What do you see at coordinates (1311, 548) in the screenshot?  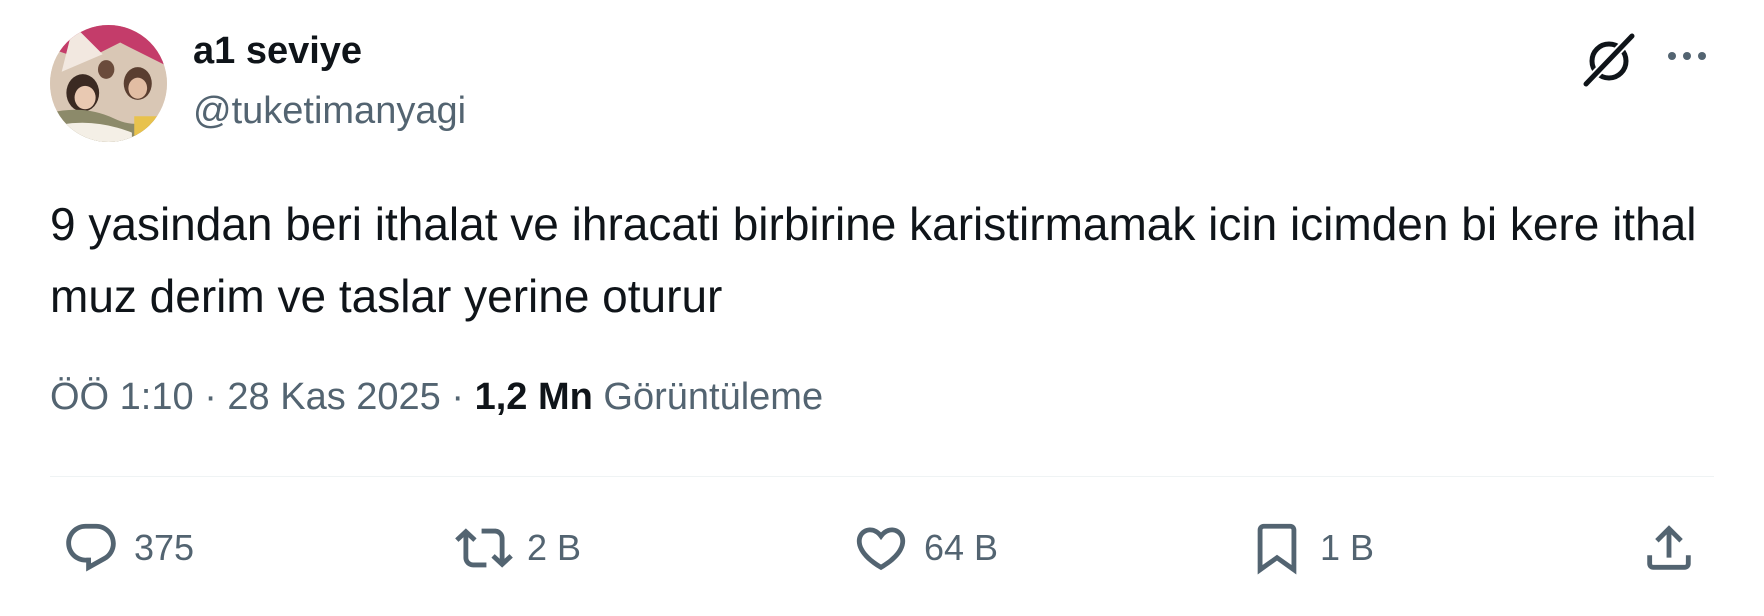 I see `bookmark-button: 1 B` at bounding box center [1311, 548].